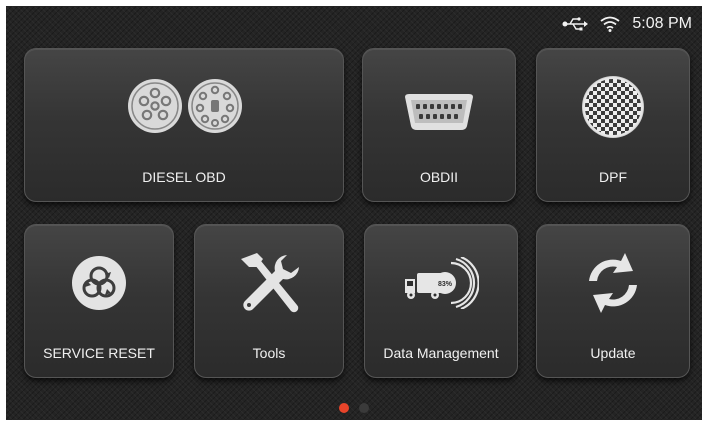  Describe the element at coordinates (613, 177) in the screenshot. I see `tile-label: DPF` at that location.